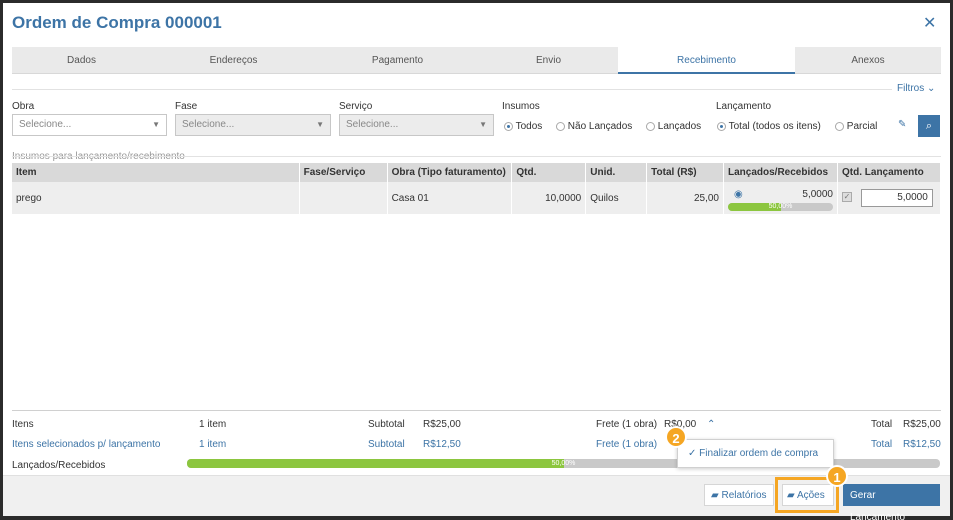 Image resolution: width=953 pixels, height=520 pixels. I want to click on cell-unid: Quilos, so click(616, 198).